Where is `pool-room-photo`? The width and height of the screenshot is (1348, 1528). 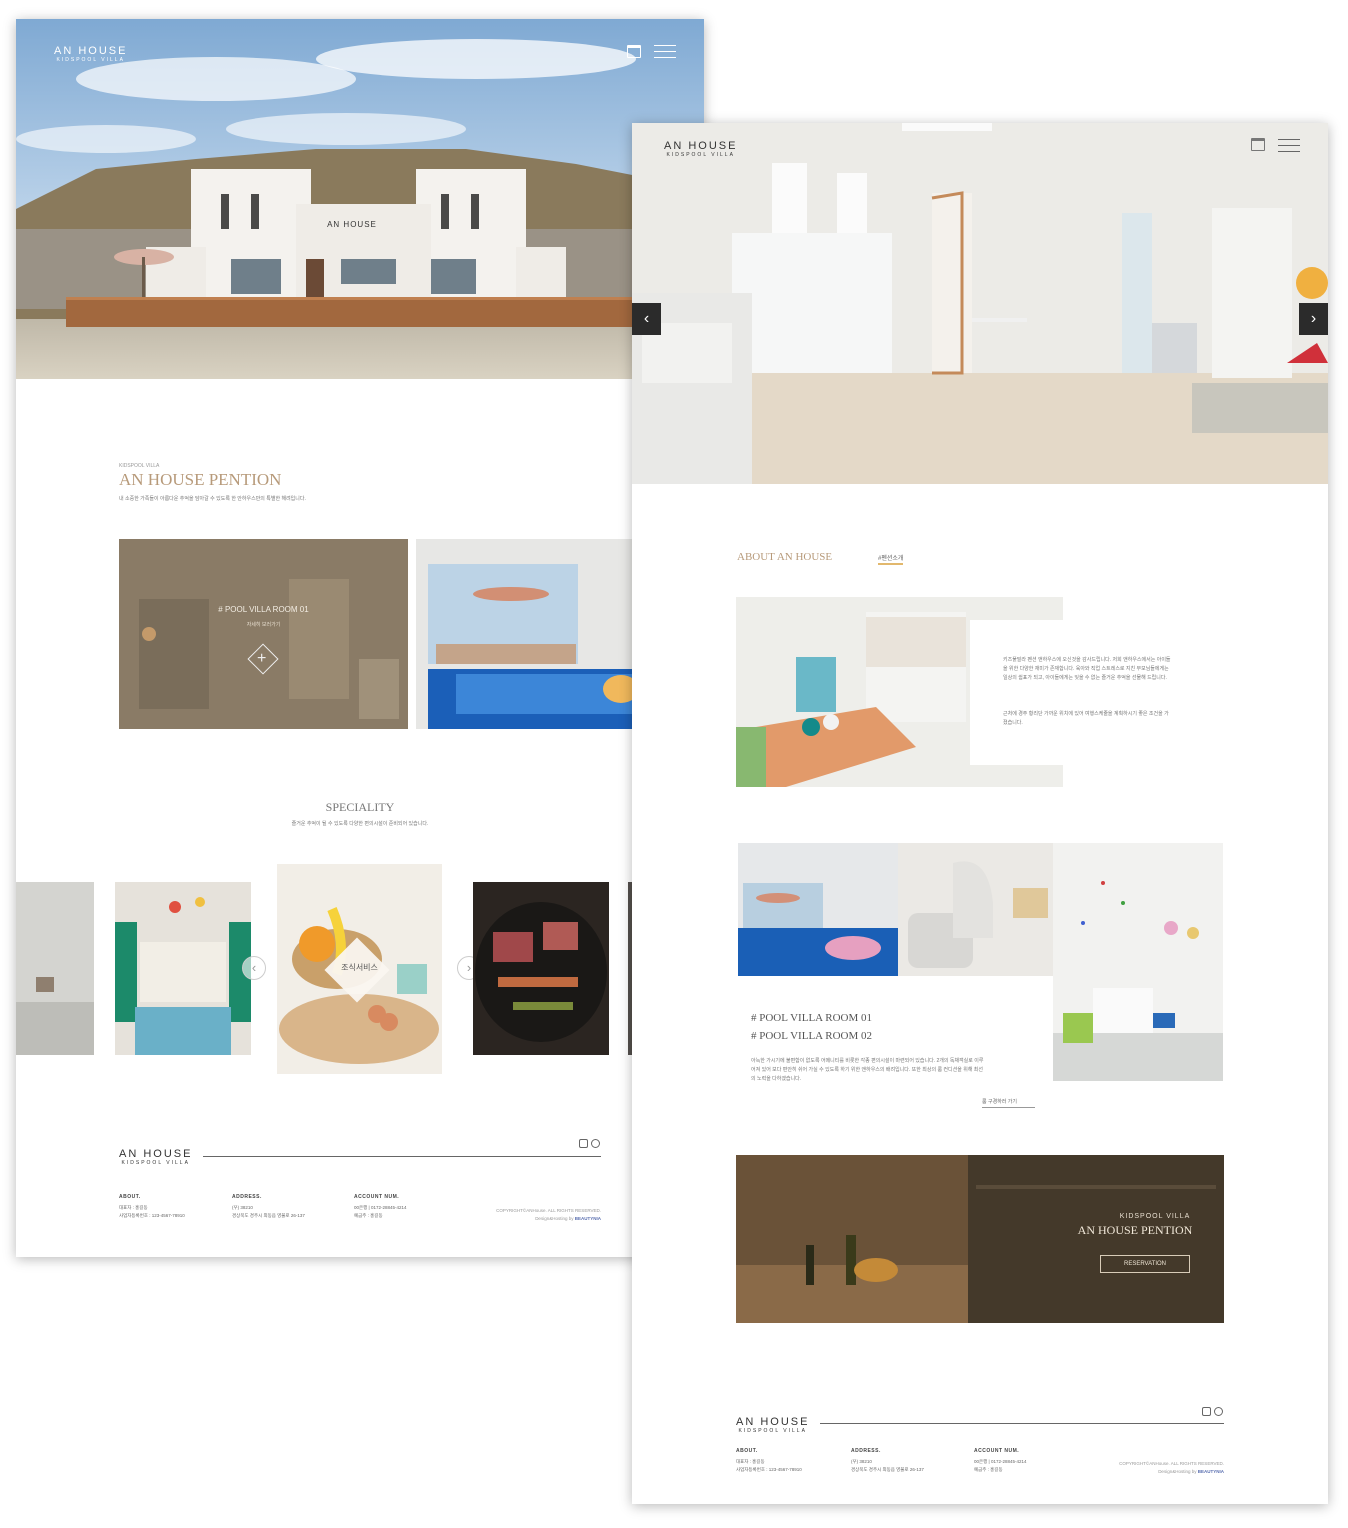 pool-room-photo is located at coordinates (818, 909).